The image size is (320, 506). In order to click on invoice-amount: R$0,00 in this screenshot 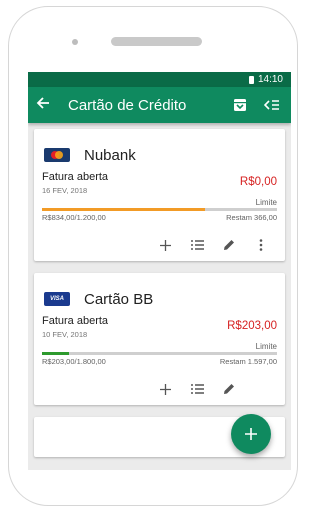, I will do `click(258, 182)`.